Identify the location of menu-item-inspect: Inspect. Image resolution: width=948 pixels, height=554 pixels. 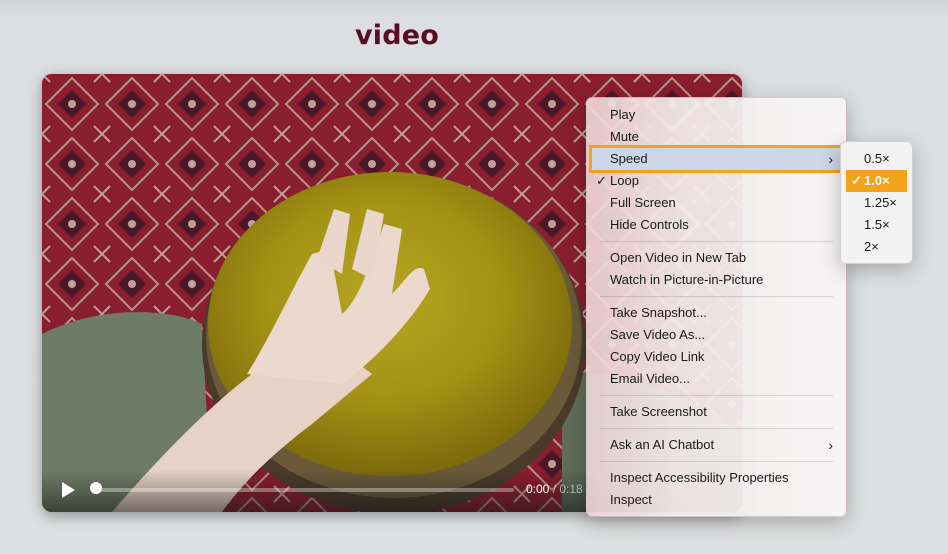
(716, 500).